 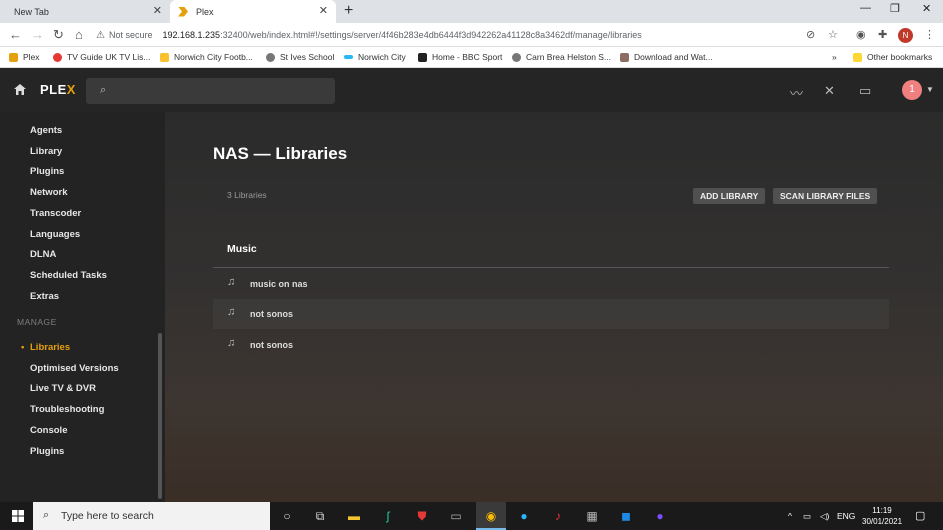 What do you see at coordinates (47, 171) in the screenshot?
I see `sidebar-item-plugins: Plugins` at bounding box center [47, 171].